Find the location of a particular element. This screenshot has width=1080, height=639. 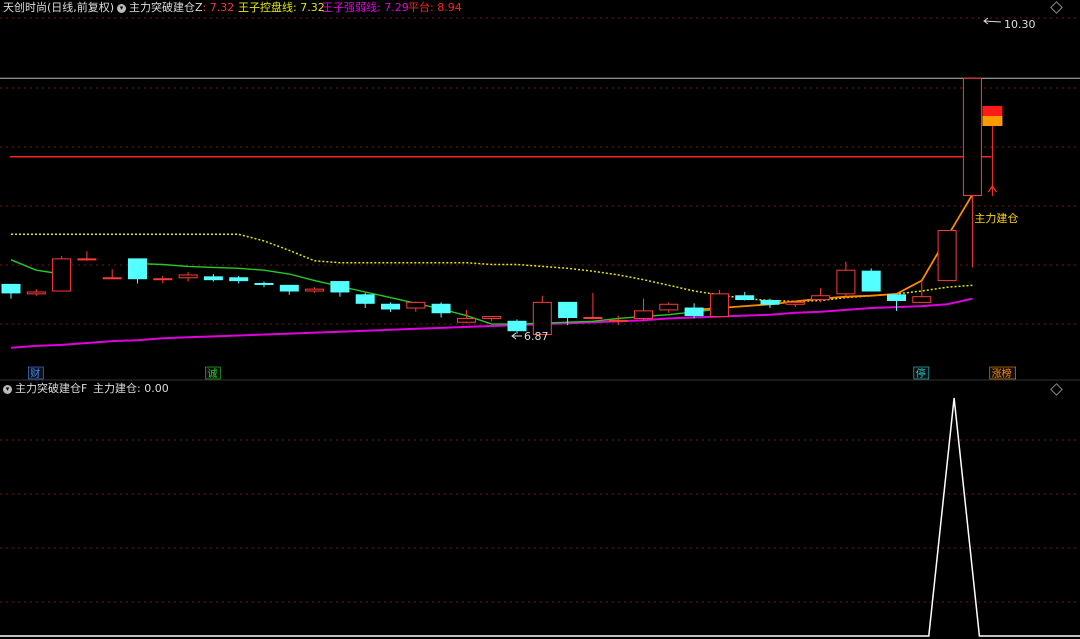

limit-up-box-orange is located at coordinates (992, 121).